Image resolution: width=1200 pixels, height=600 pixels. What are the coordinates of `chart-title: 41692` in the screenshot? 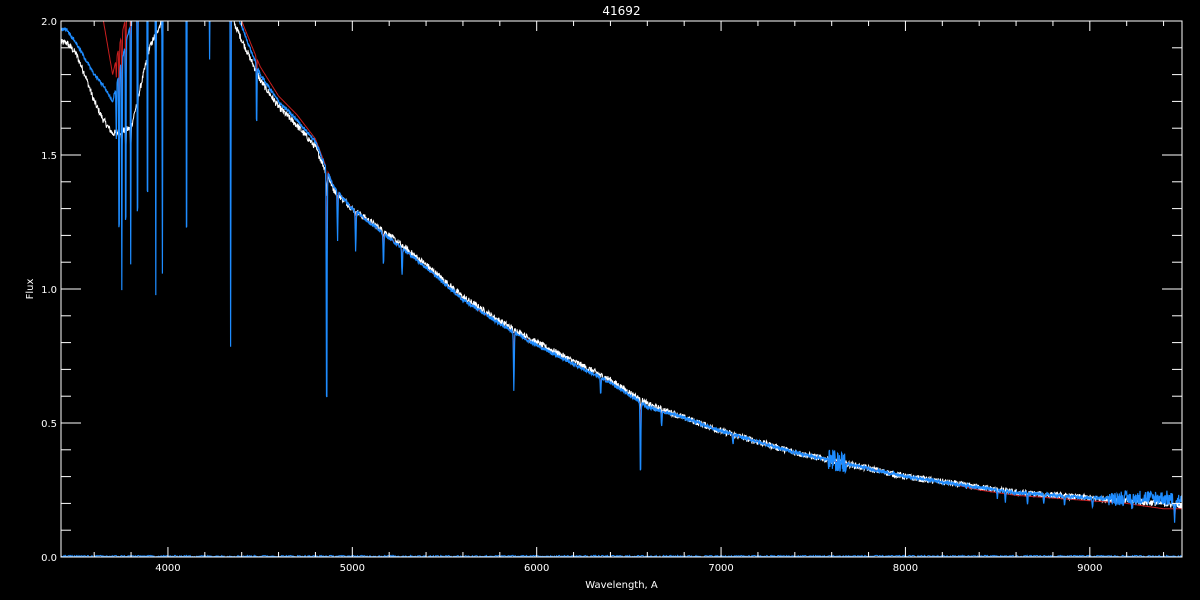 It's located at (621, 11).